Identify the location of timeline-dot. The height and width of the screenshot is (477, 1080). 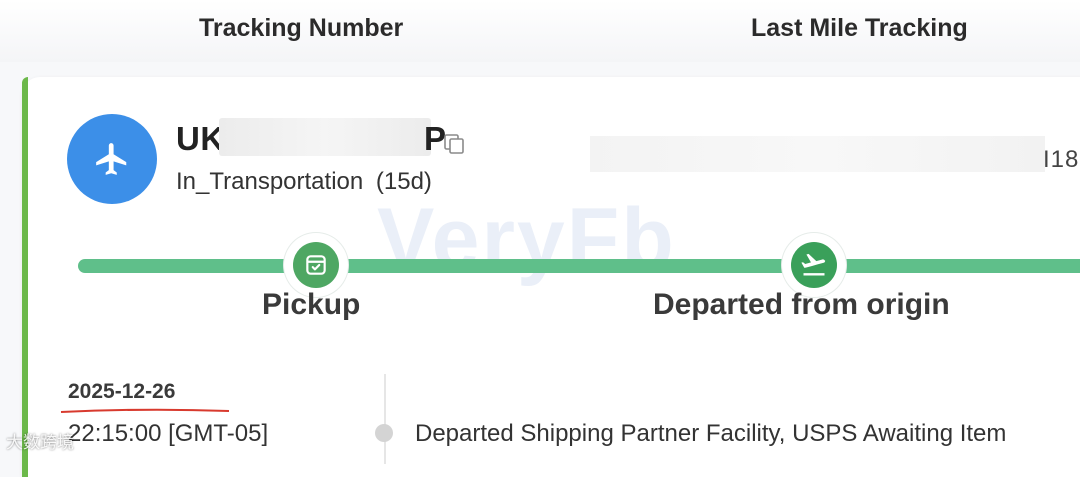
(384, 433).